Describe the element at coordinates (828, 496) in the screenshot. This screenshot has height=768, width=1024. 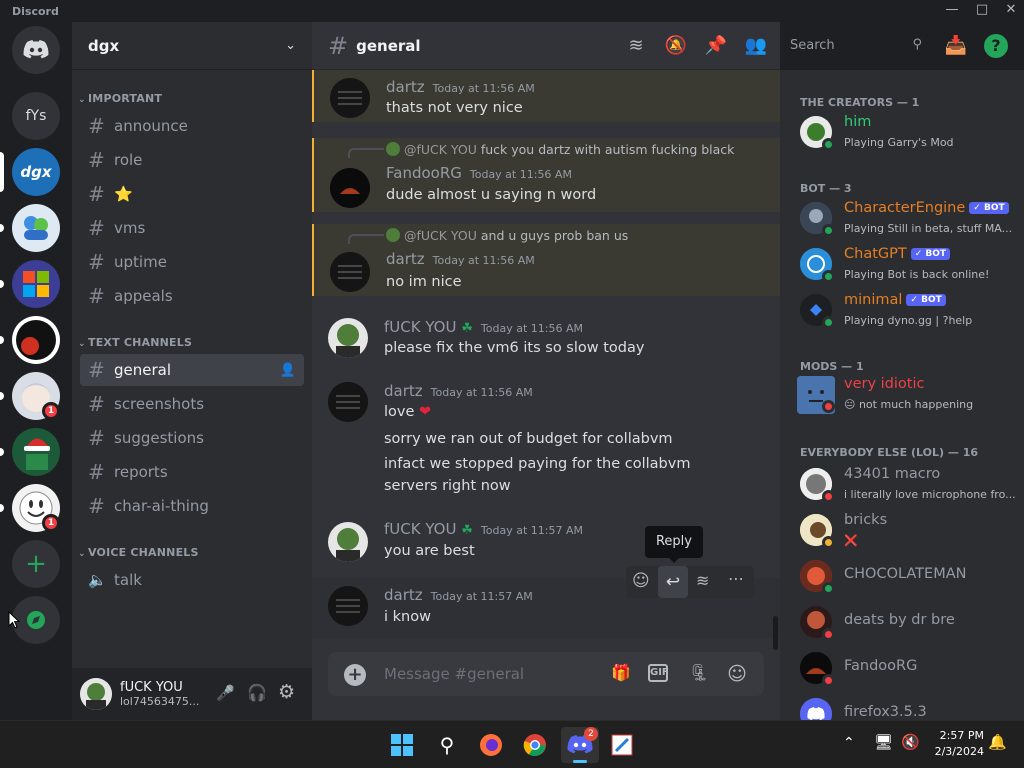
I see `dnd-status-icon` at that location.